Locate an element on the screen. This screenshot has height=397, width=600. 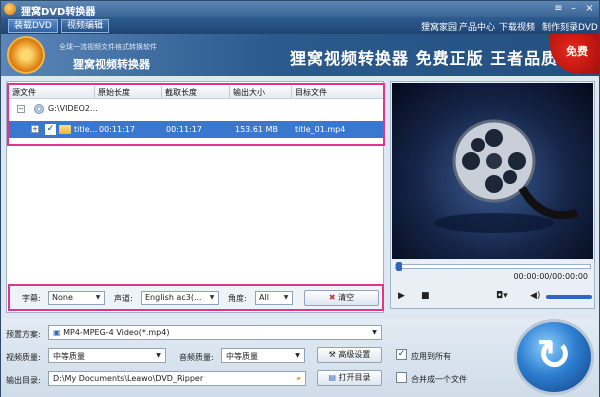
table-header: 源文件 原始长度 截取长度 输出大小 目标文件 is located at coordinates (196, 92).